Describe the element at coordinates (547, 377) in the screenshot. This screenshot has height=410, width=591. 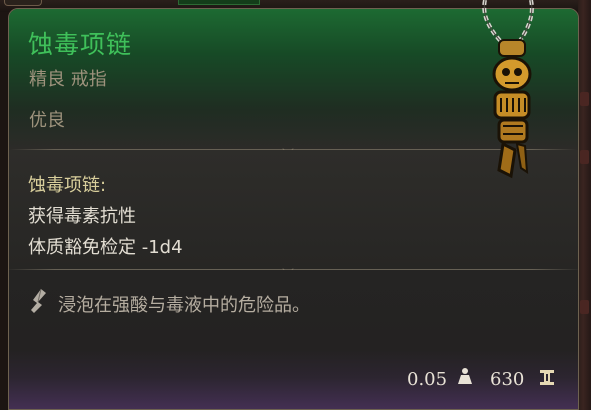
I see `gold-coin-icon` at that location.